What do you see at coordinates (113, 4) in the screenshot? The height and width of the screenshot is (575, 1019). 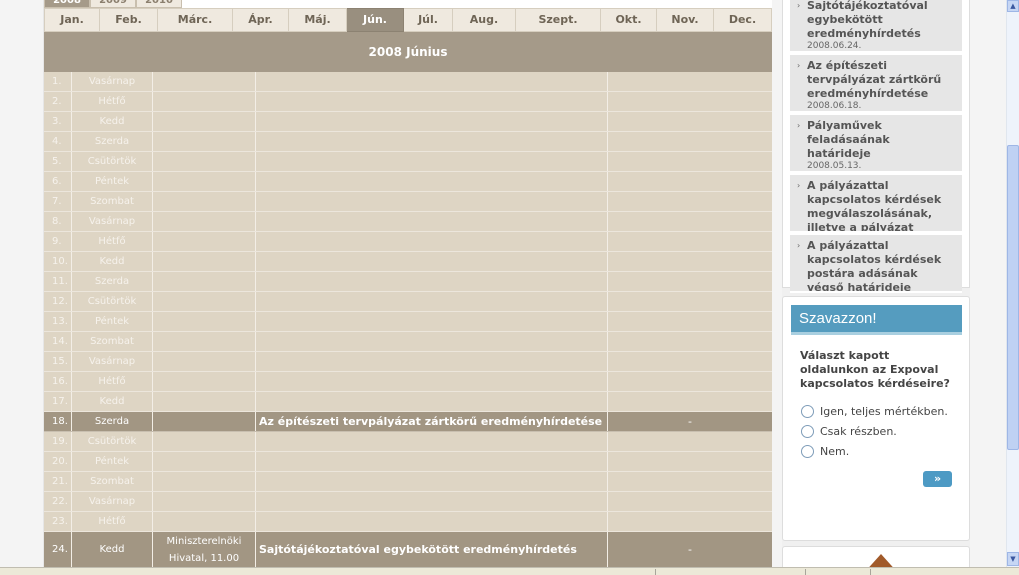 I see `year-tab: 2009` at bounding box center [113, 4].